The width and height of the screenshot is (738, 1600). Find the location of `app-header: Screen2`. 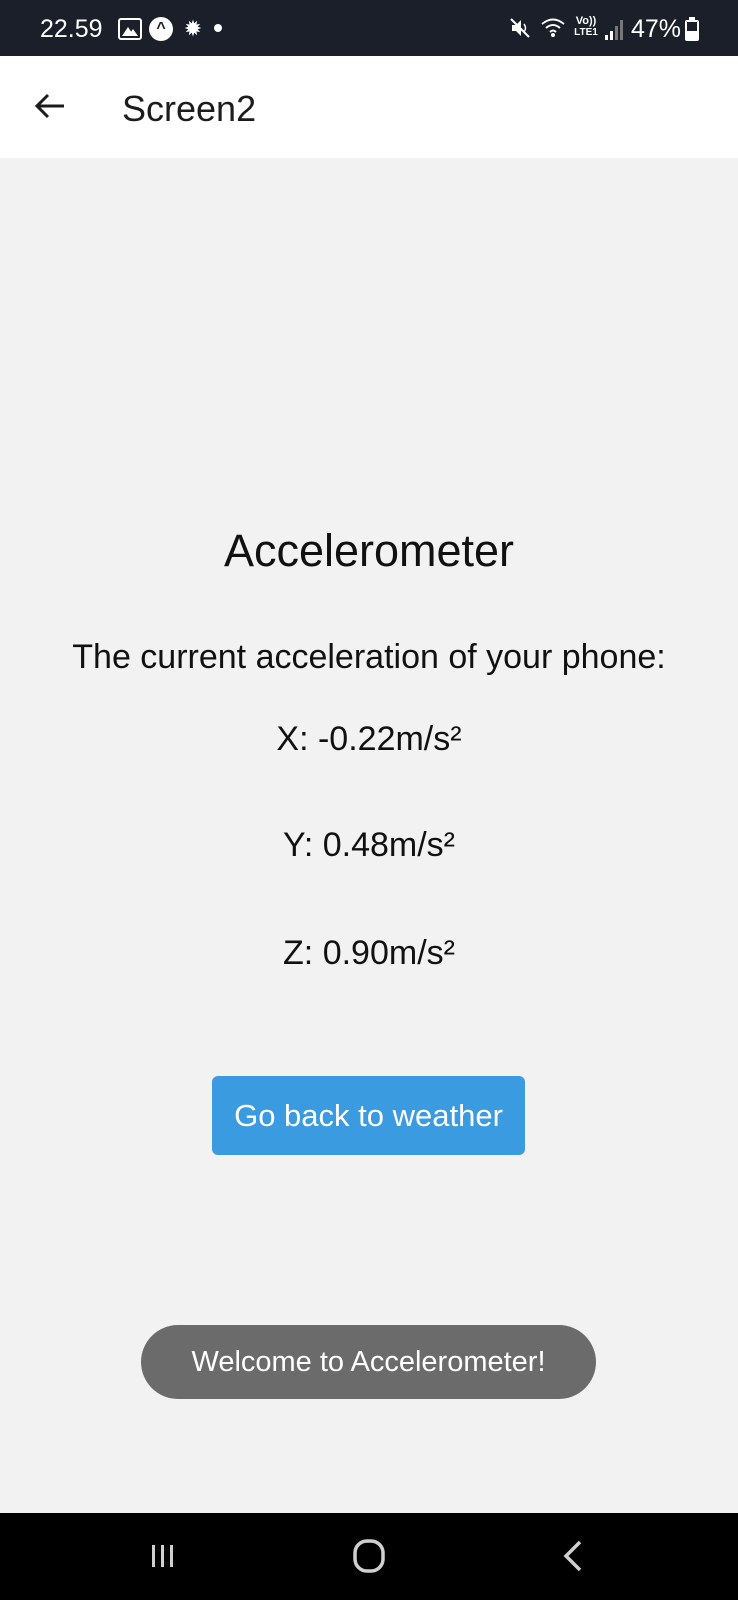

app-header: Screen2 is located at coordinates (369, 107).